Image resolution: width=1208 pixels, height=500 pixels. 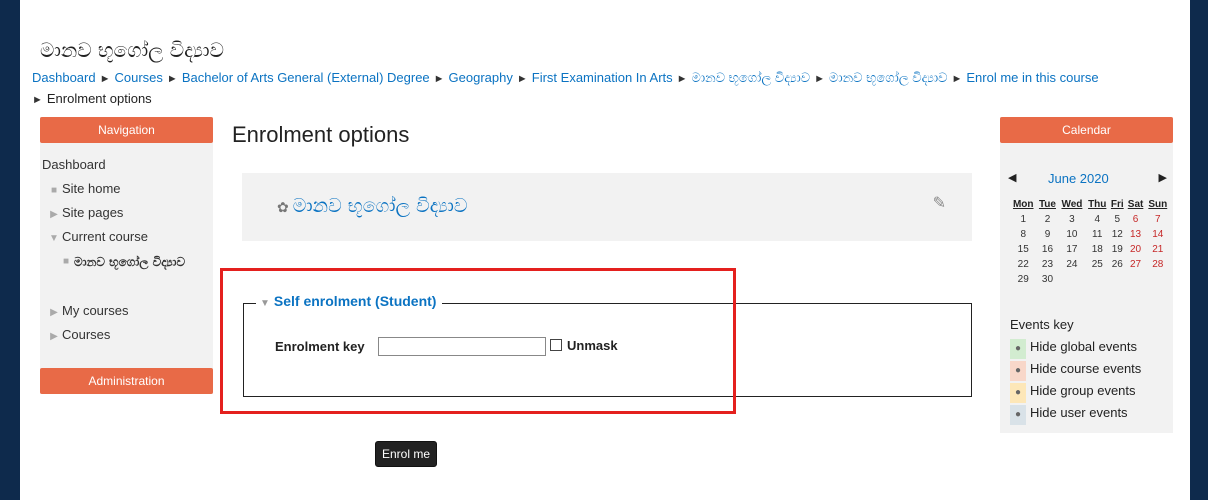 I want to click on calendar-day: 15, so click(x=1023, y=249).